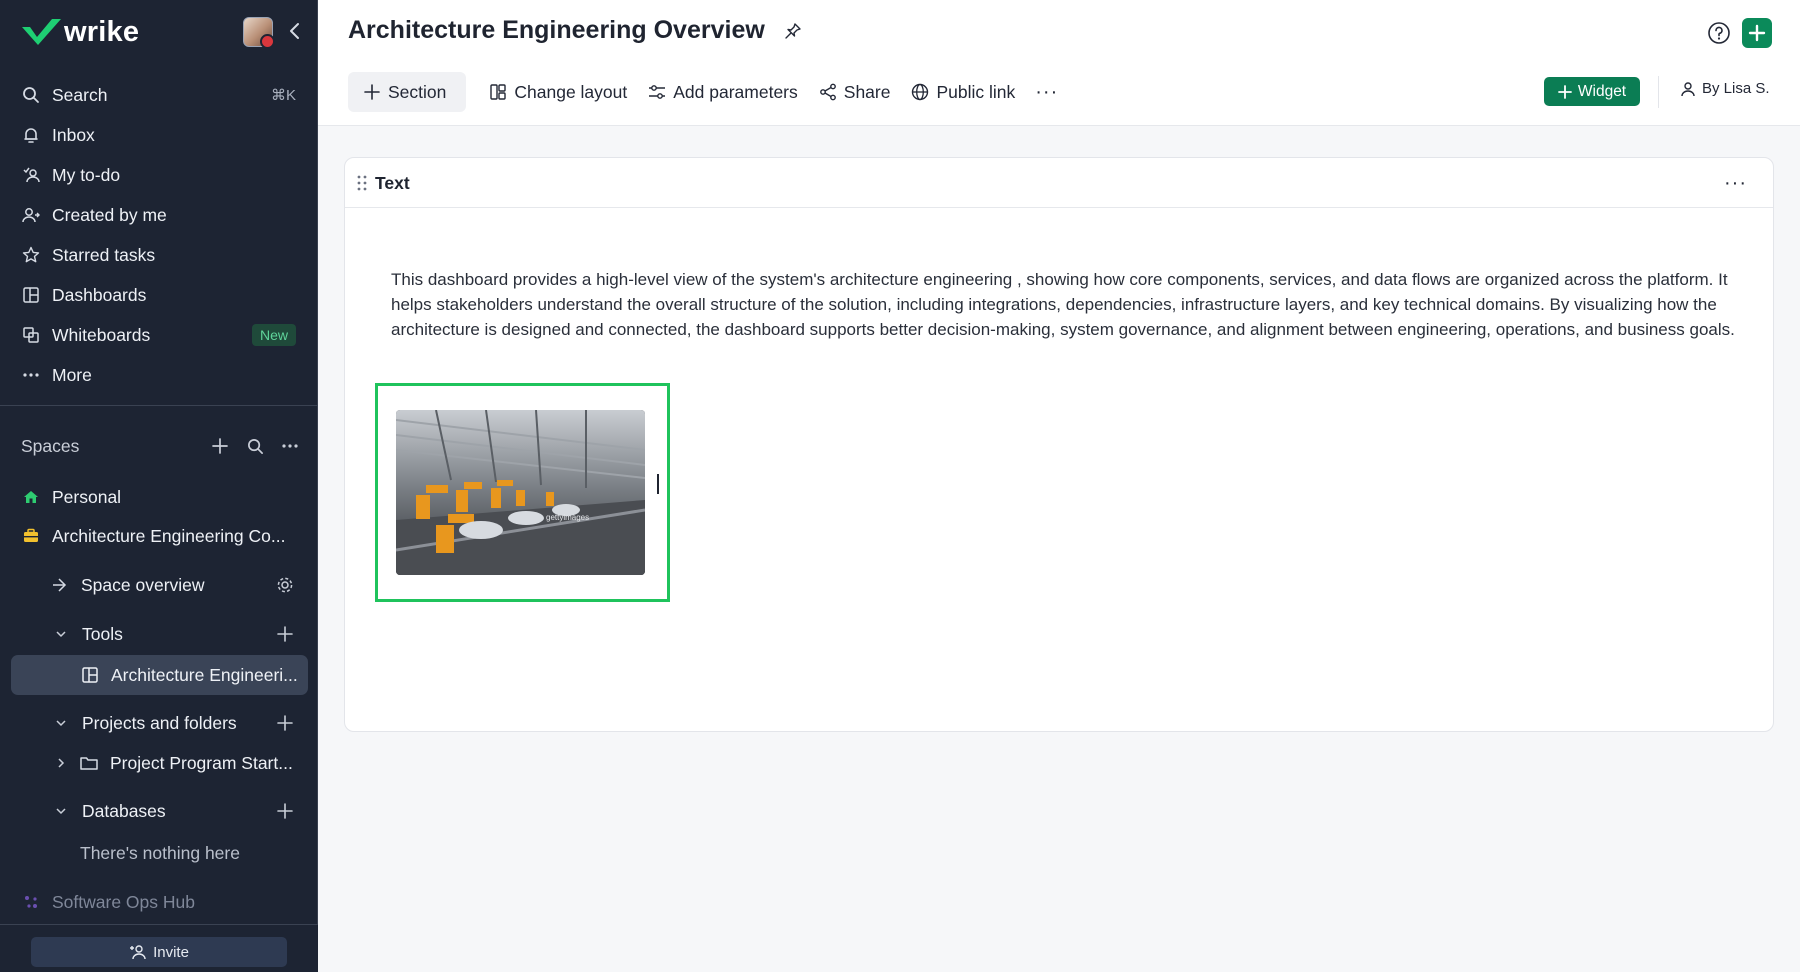  Describe the element at coordinates (735, 91) in the screenshot. I see `add-parameters-label: Add parameters` at that location.